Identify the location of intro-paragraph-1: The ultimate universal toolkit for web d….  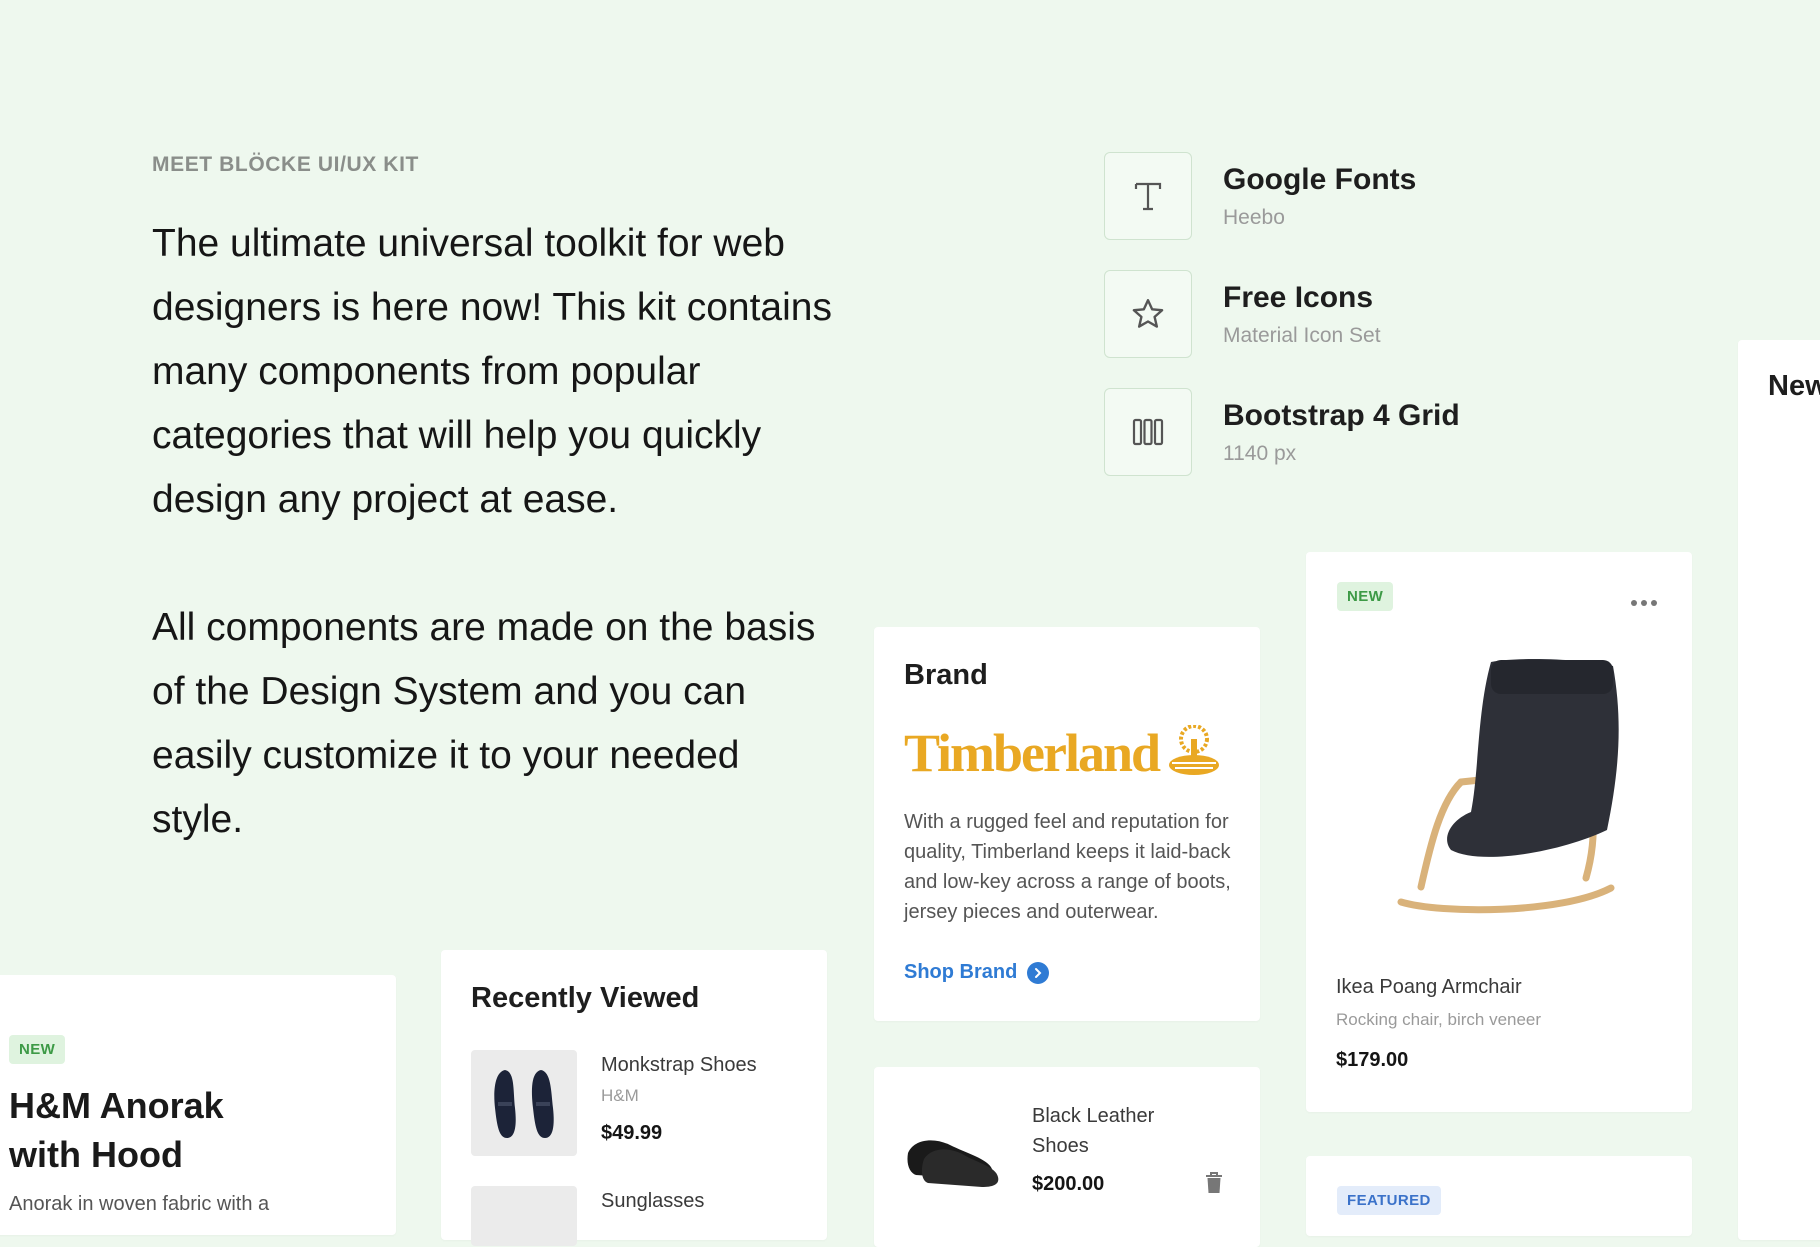
(492, 371).